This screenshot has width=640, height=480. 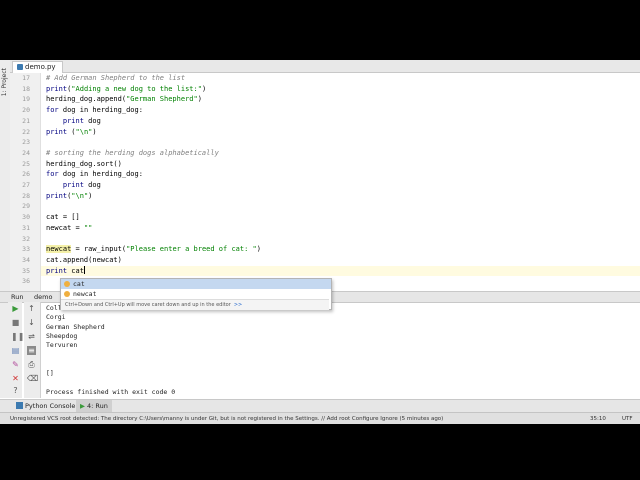 I want to click on line-number: 35, so click(x=26, y=270).